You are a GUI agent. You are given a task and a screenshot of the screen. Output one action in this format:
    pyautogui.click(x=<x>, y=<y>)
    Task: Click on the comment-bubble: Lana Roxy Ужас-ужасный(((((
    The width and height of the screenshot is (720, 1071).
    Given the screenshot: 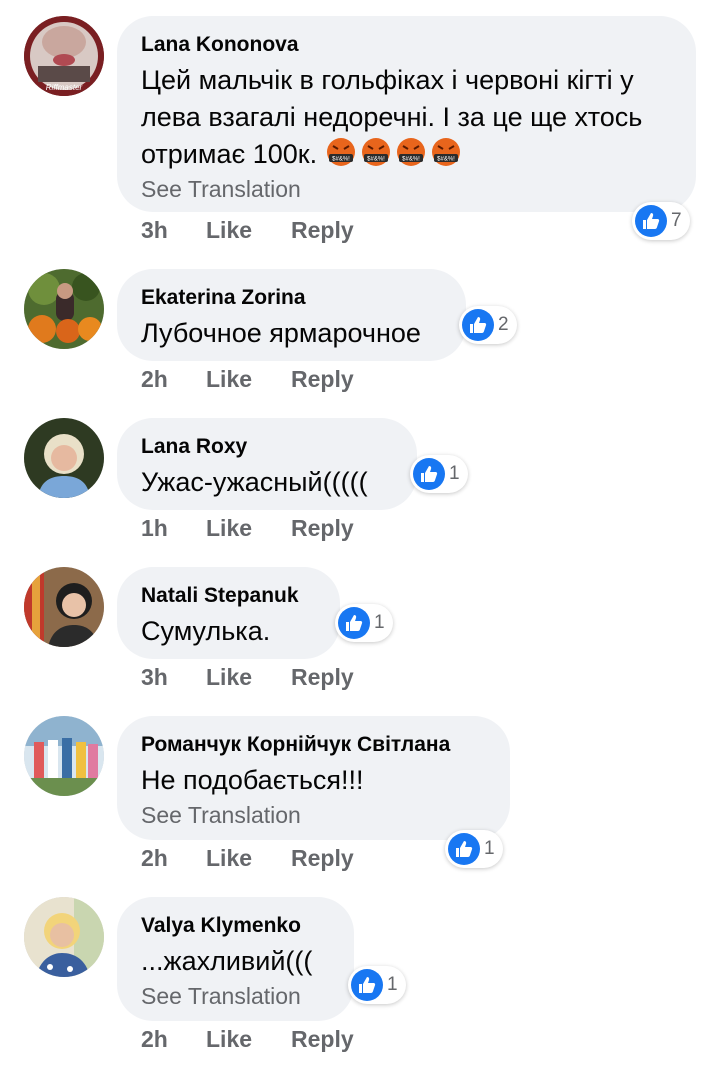 What is the action you would take?
    pyautogui.click(x=267, y=464)
    